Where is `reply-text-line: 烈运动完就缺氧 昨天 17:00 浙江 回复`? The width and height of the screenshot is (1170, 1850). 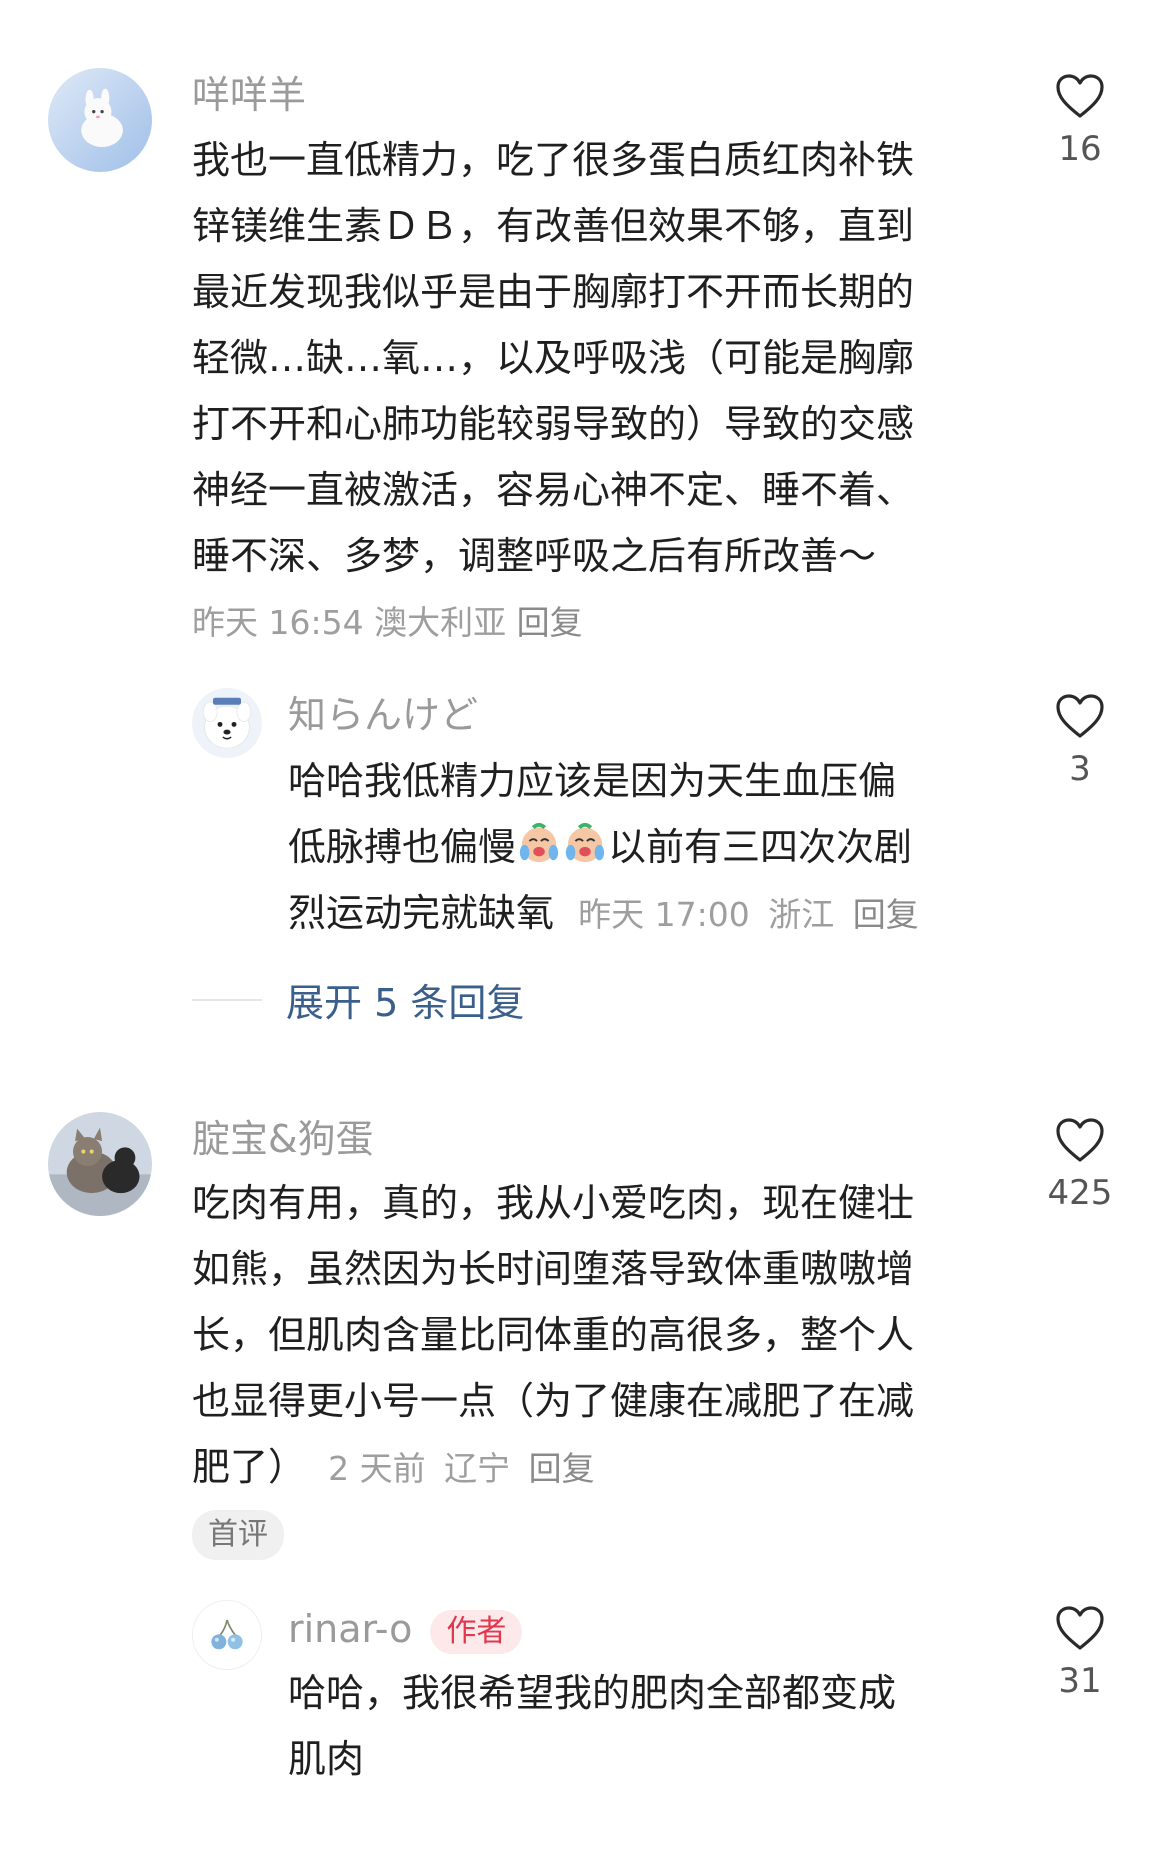
reply-text-line: 烈运动完就缺氧 昨天 17:00 浙江 回复 is located at coordinates (603, 914).